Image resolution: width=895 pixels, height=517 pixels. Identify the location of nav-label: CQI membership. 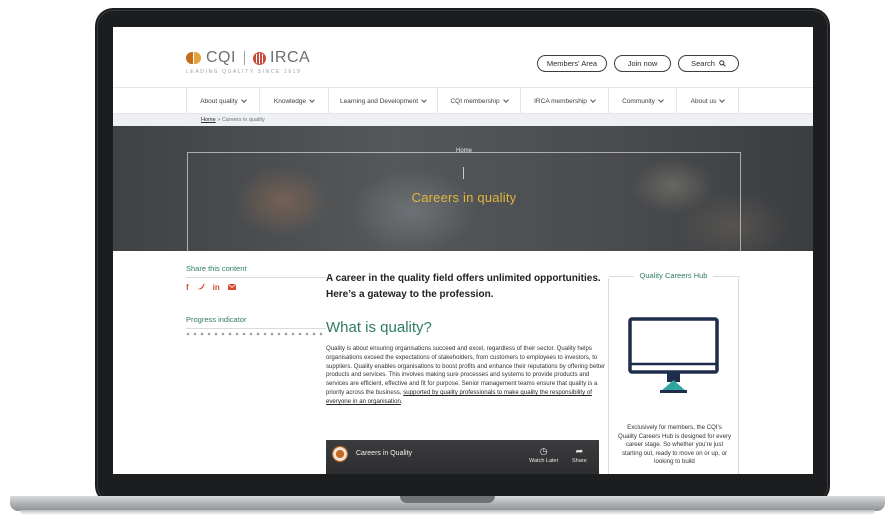
(475, 101).